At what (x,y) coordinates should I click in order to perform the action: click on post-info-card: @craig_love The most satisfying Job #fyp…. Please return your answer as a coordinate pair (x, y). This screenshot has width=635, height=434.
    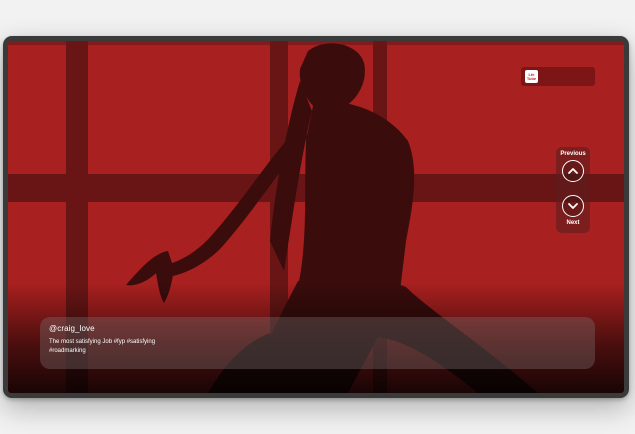
    Looking at the image, I should click on (317, 343).